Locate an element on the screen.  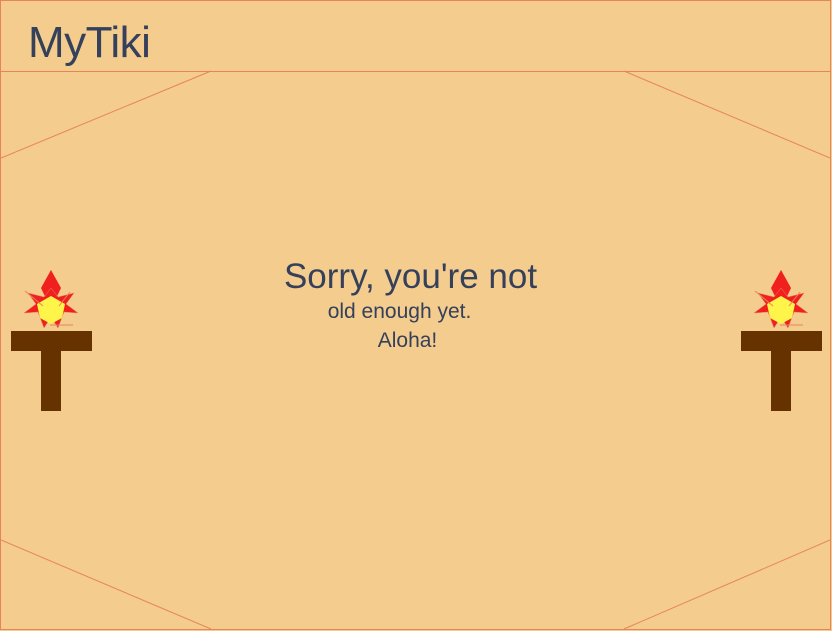
message-subline: old enough yet. is located at coordinates (399, 311).